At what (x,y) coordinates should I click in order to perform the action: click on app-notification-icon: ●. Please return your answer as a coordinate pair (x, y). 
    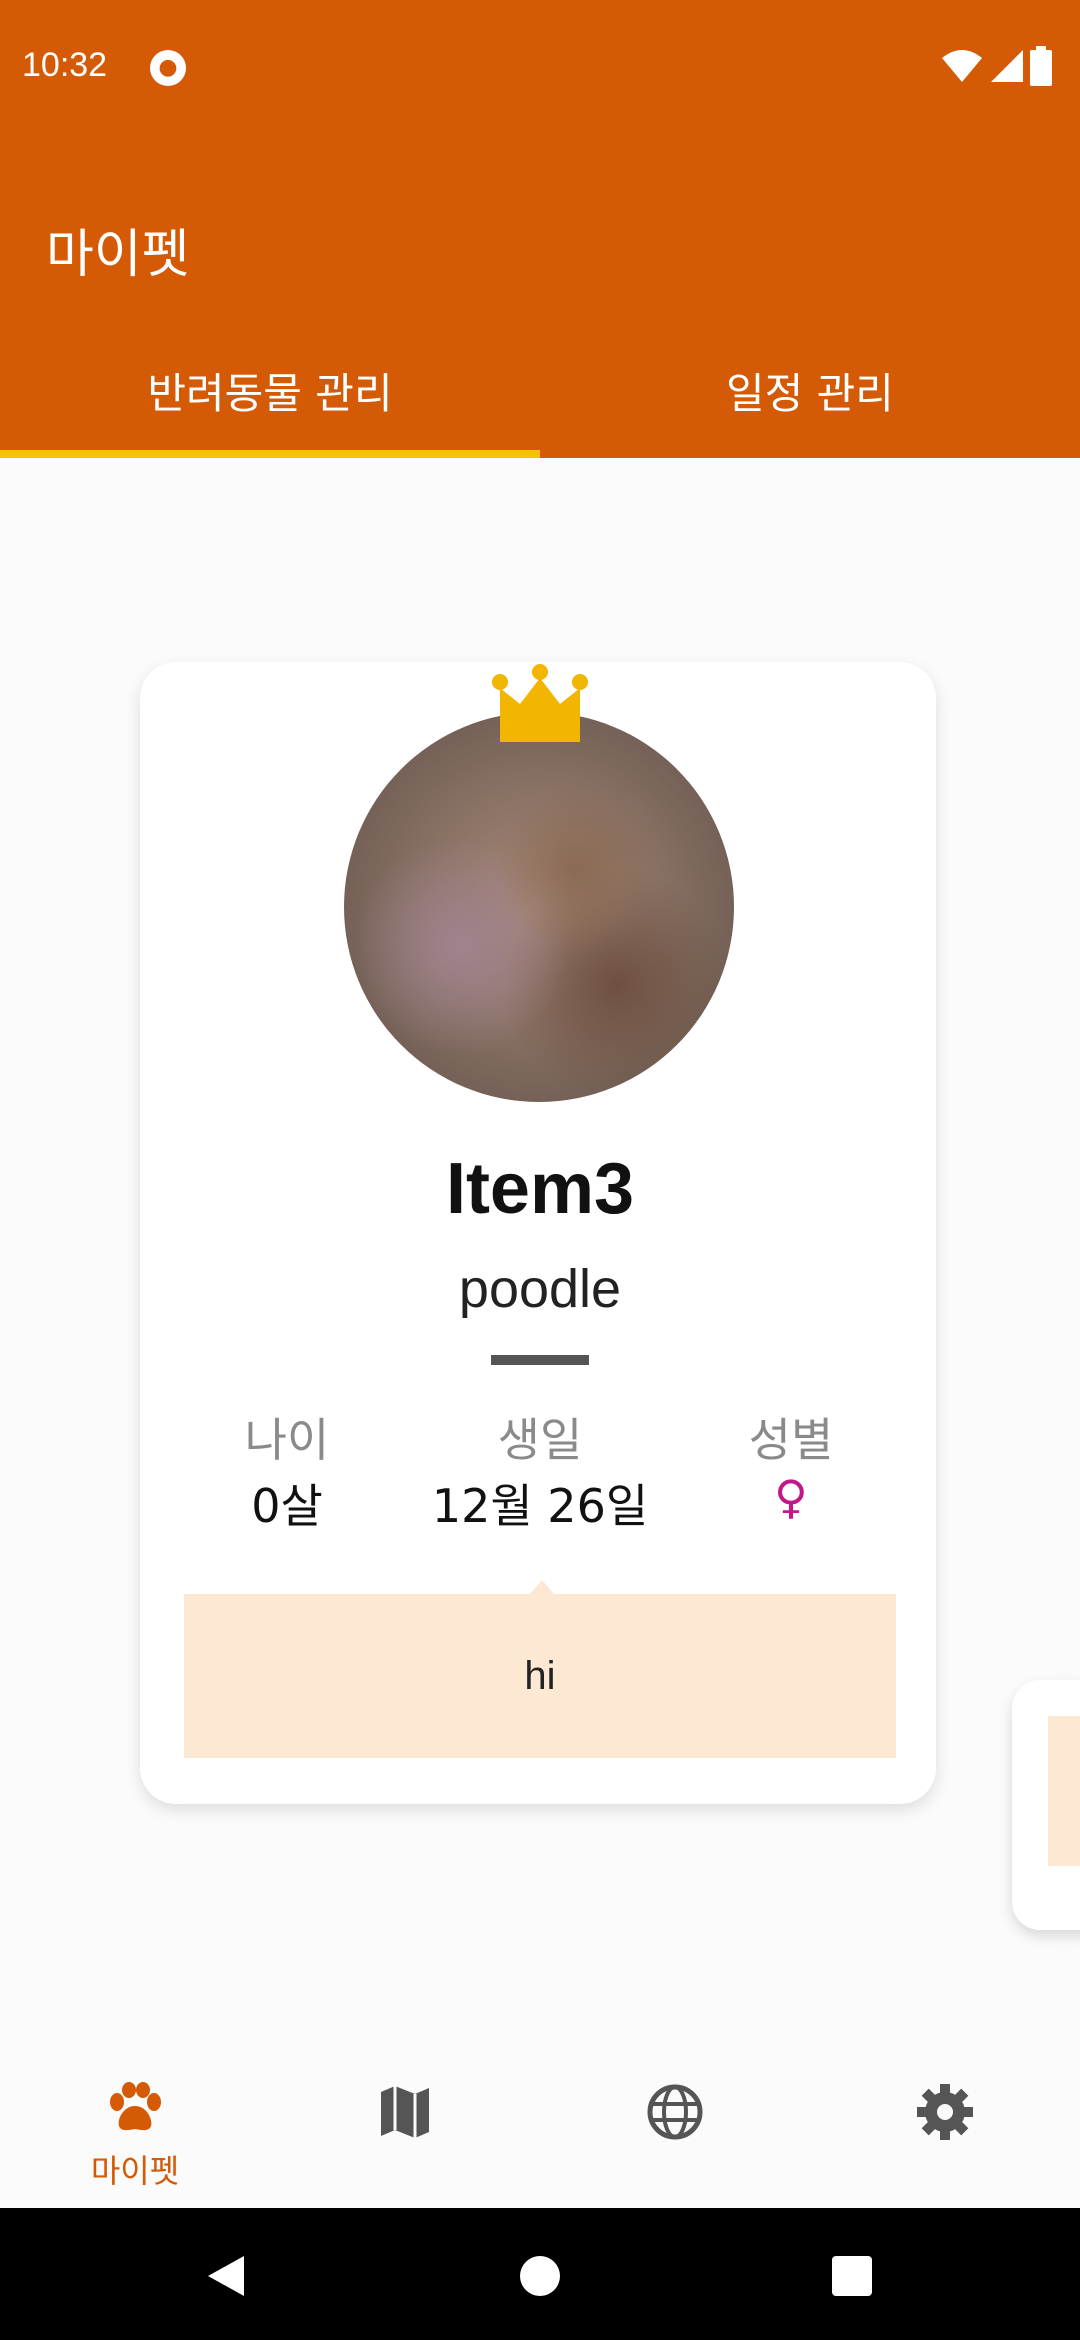
    Looking at the image, I should click on (168, 68).